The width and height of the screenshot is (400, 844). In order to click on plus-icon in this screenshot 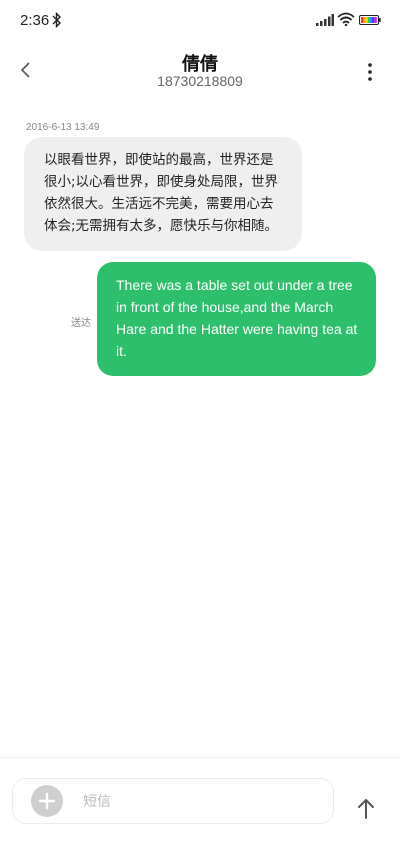, I will do `click(47, 801)`.